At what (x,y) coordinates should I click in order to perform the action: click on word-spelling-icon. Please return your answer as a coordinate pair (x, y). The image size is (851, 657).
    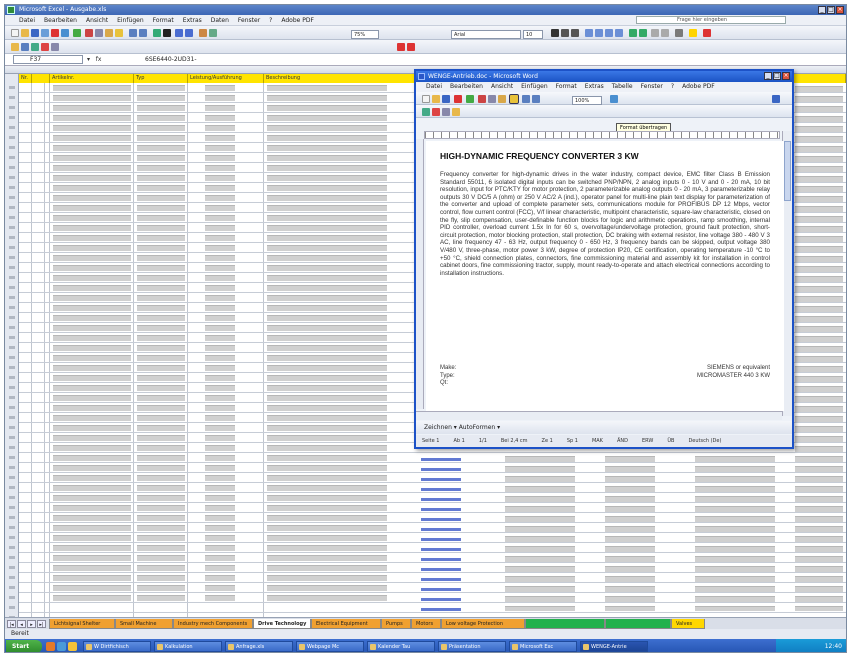
    Looking at the image, I should click on (470, 99).